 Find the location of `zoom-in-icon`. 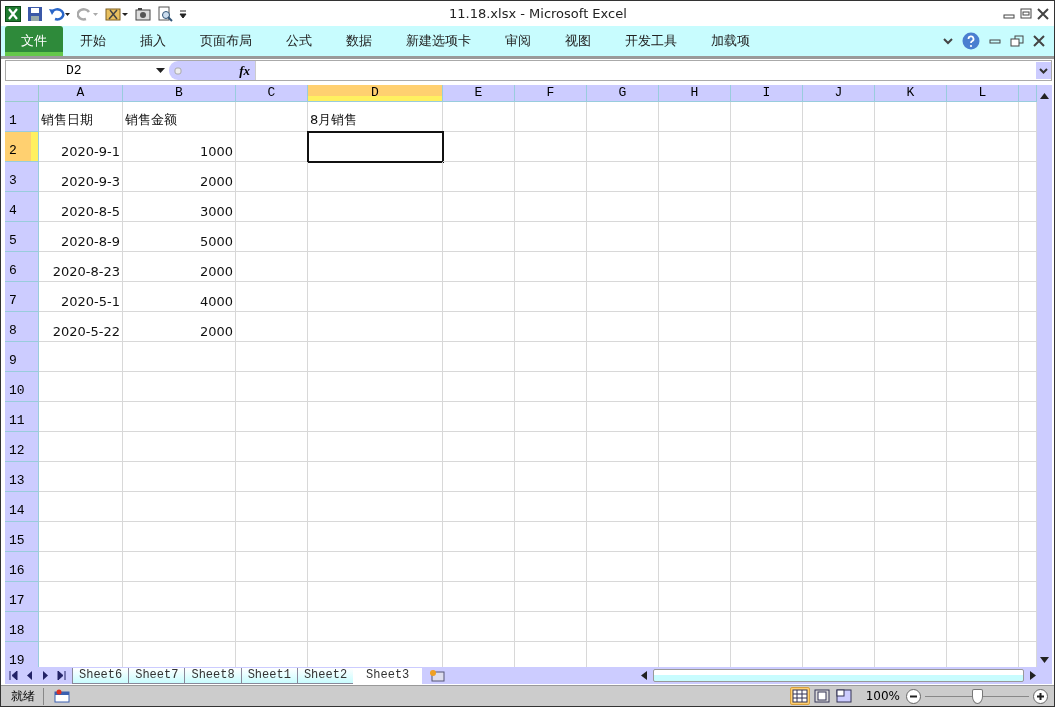

zoom-in-icon is located at coordinates (1040, 696).